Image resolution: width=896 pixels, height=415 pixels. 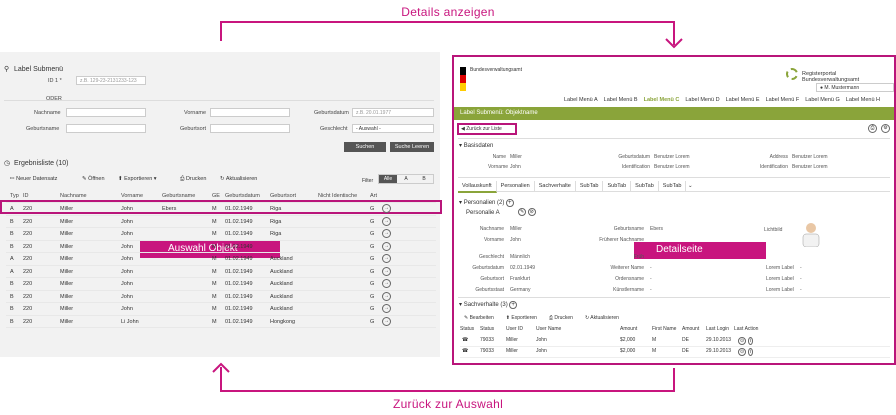 What do you see at coordinates (783, 100) in the screenshot?
I see `menu-item: Label Menü F` at bounding box center [783, 100].